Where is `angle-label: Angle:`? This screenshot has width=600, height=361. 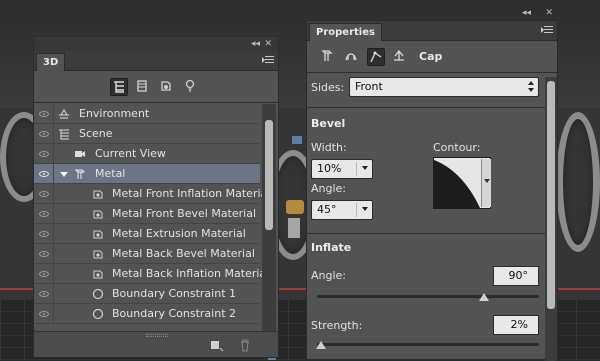 angle-label: Angle: is located at coordinates (329, 188).